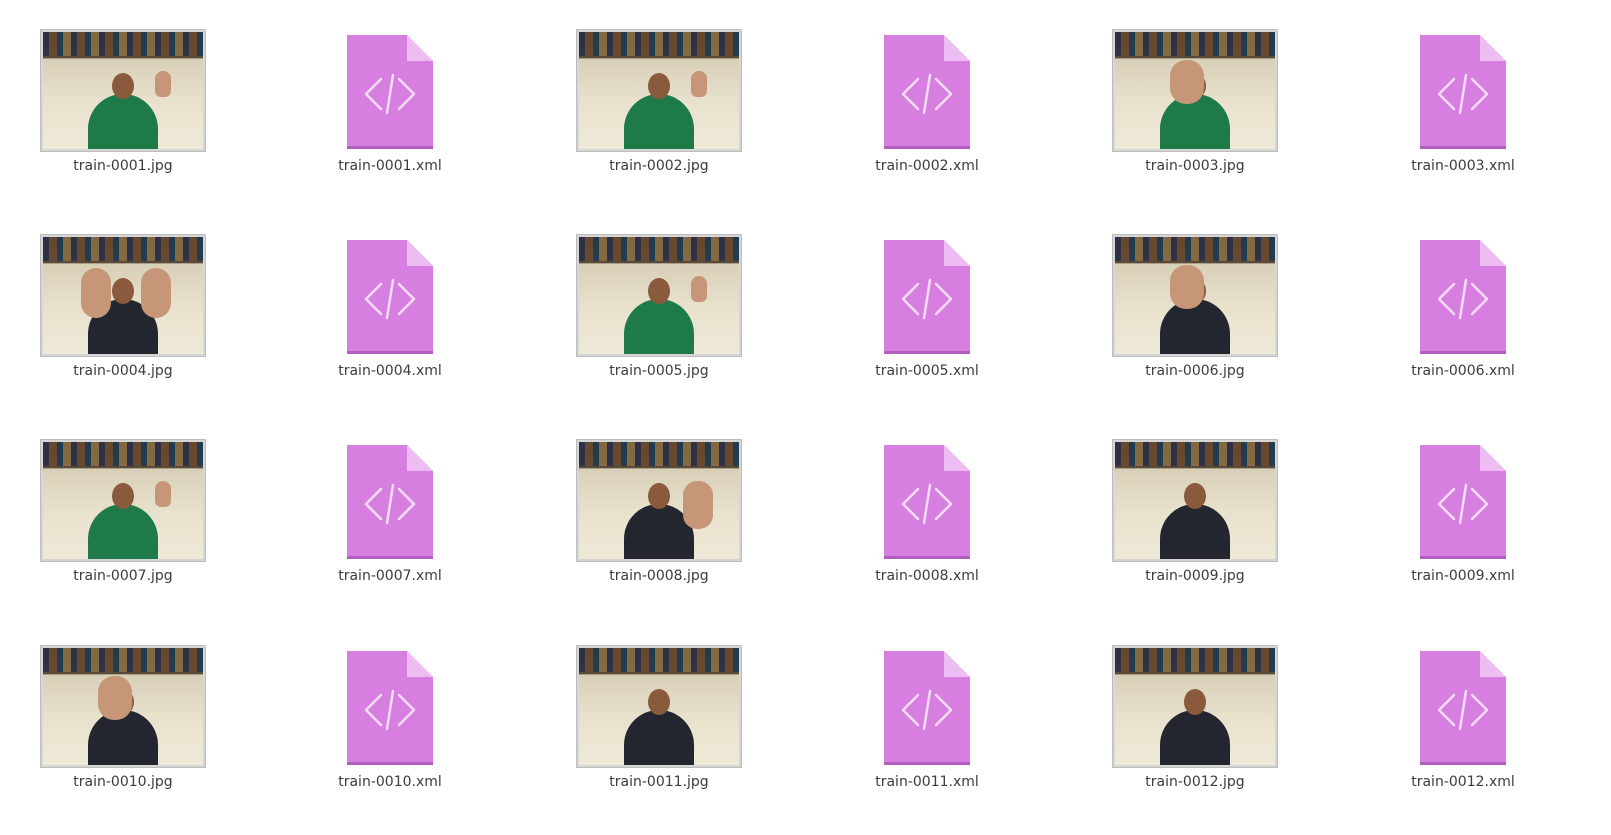 The height and width of the screenshot is (835, 1611). What do you see at coordinates (390, 576) in the screenshot?
I see `file-name-label: train-0007.xml` at bounding box center [390, 576].